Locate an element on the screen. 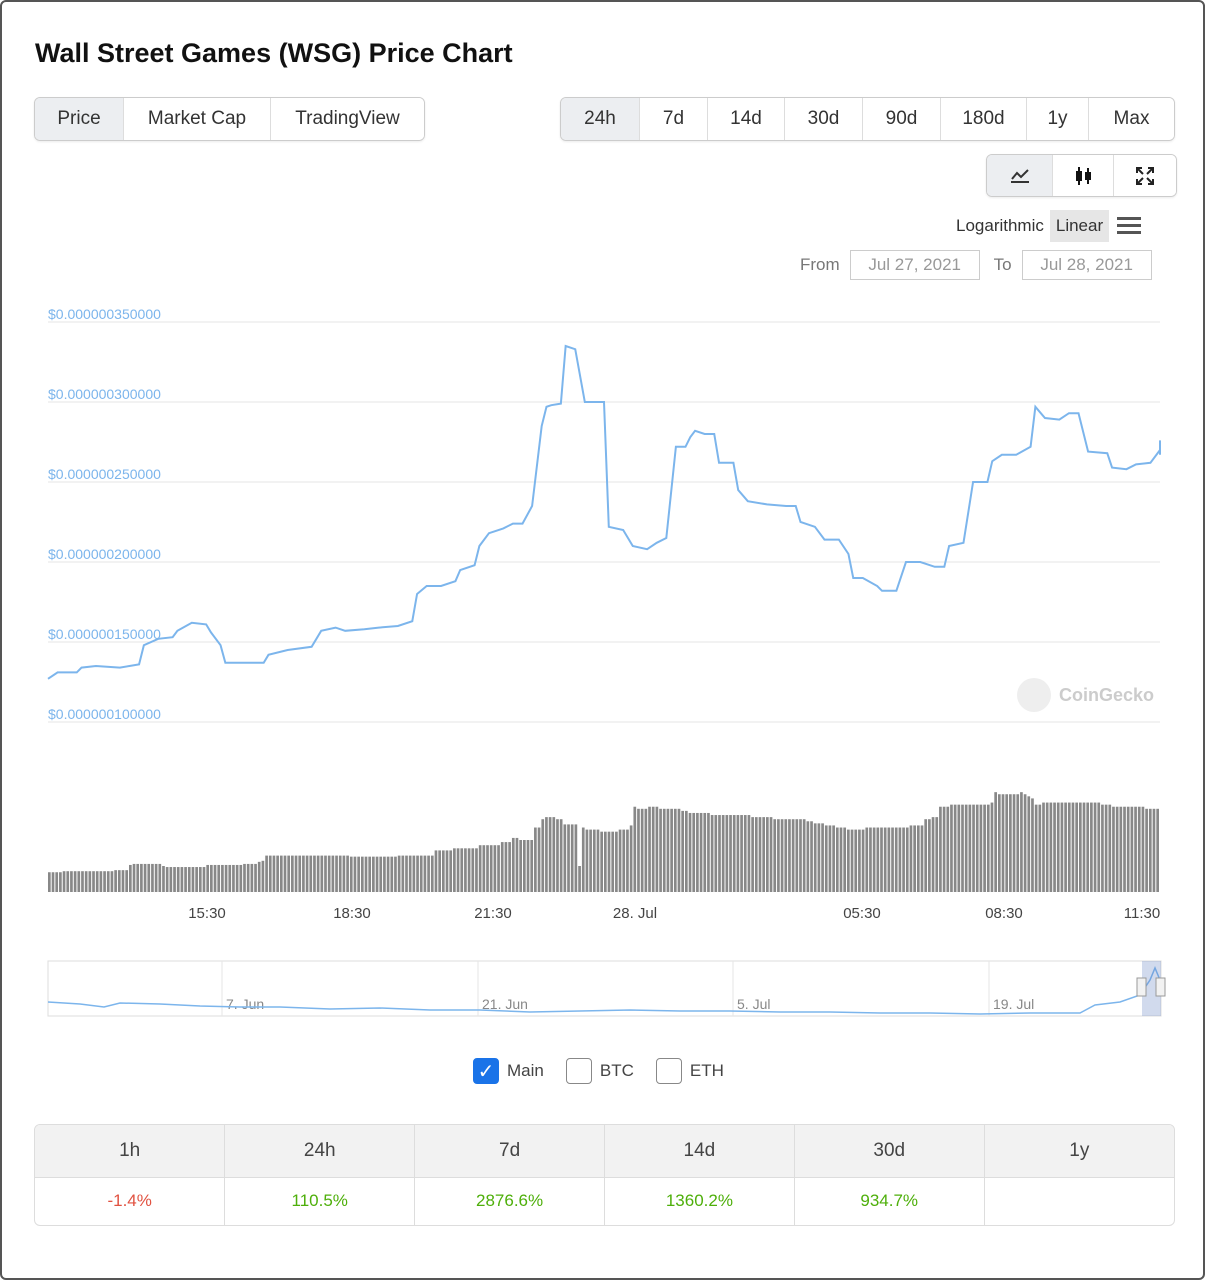 The width and height of the screenshot is (1205, 1280). scale-linear: Linear is located at coordinates (1079, 226).